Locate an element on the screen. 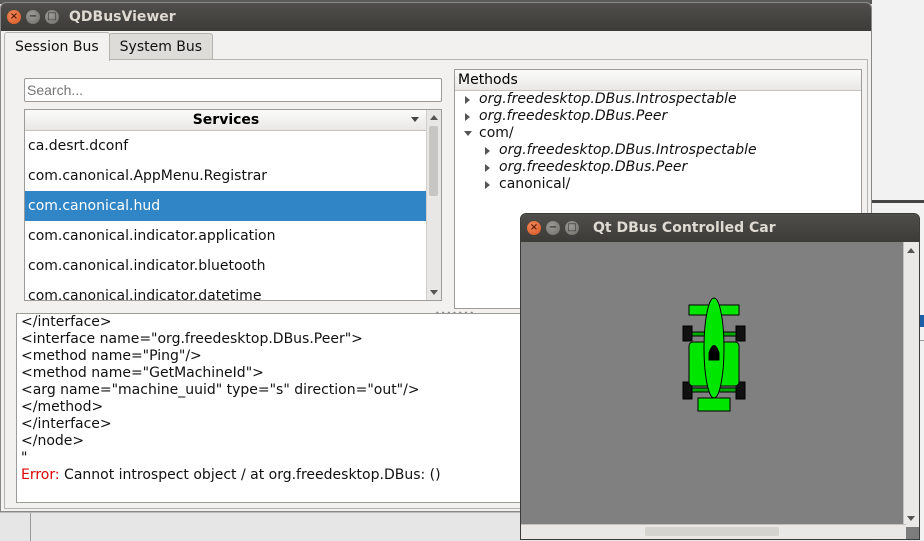 Image resolution: width=924 pixels, height=541 pixels. car-icon is located at coordinates (714, 354).